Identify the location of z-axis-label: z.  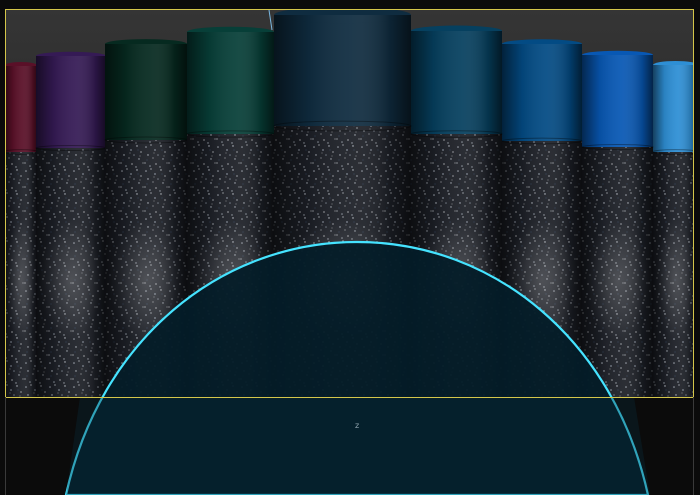
(357, 425).